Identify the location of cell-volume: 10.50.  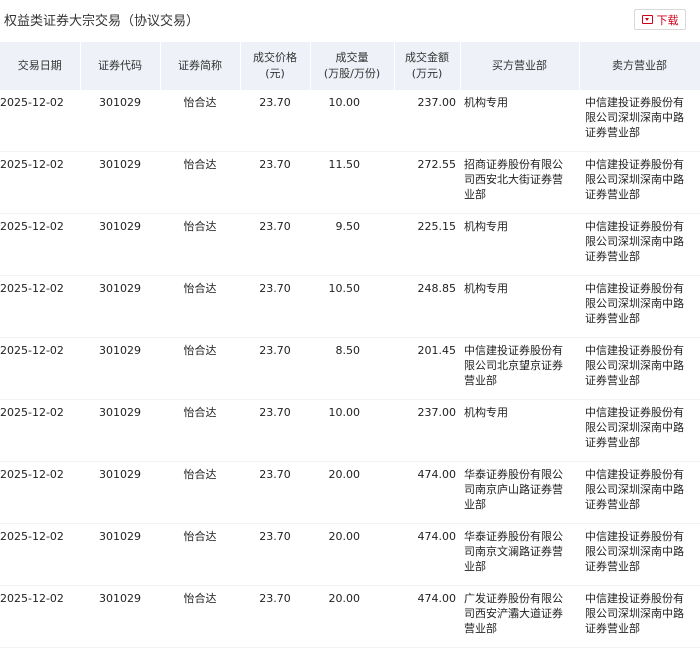
(352, 306).